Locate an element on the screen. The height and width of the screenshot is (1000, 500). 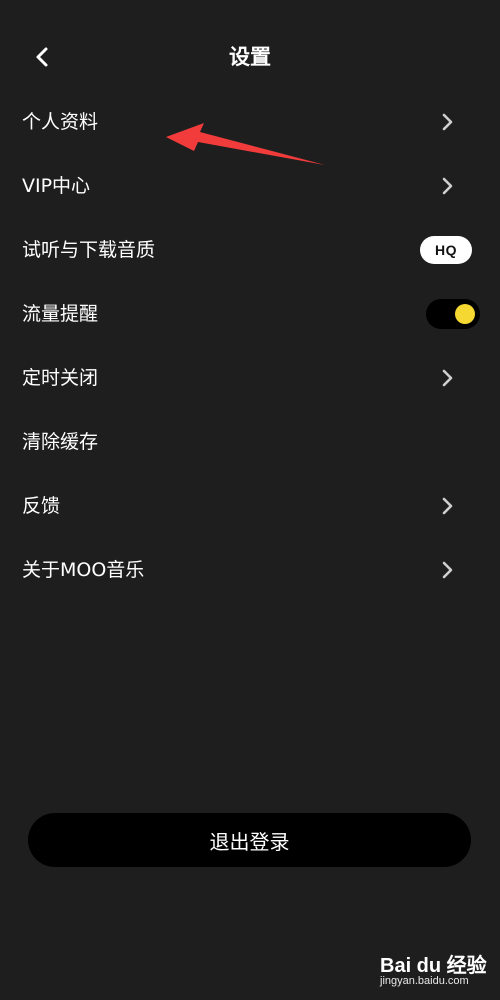
menu-item-label: 个人资料 is located at coordinates (60, 122).